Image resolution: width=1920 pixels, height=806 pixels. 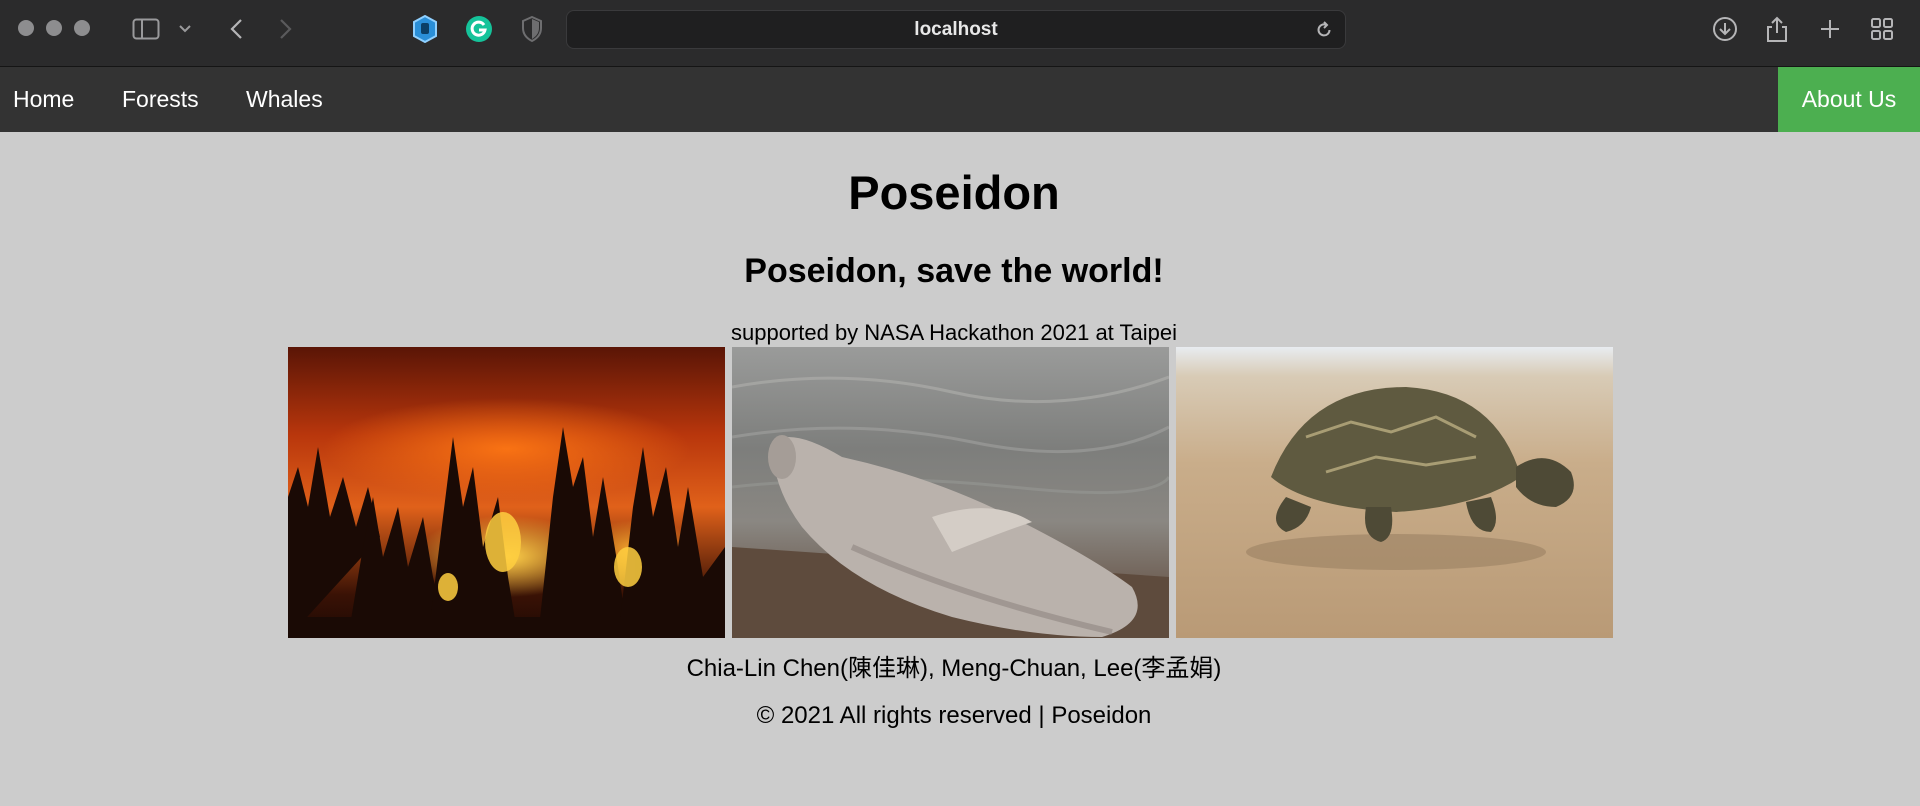 What do you see at coordinates (82, 28) in the screenshot?
I see `zoom-window-button` at bounding box center [82, 28].